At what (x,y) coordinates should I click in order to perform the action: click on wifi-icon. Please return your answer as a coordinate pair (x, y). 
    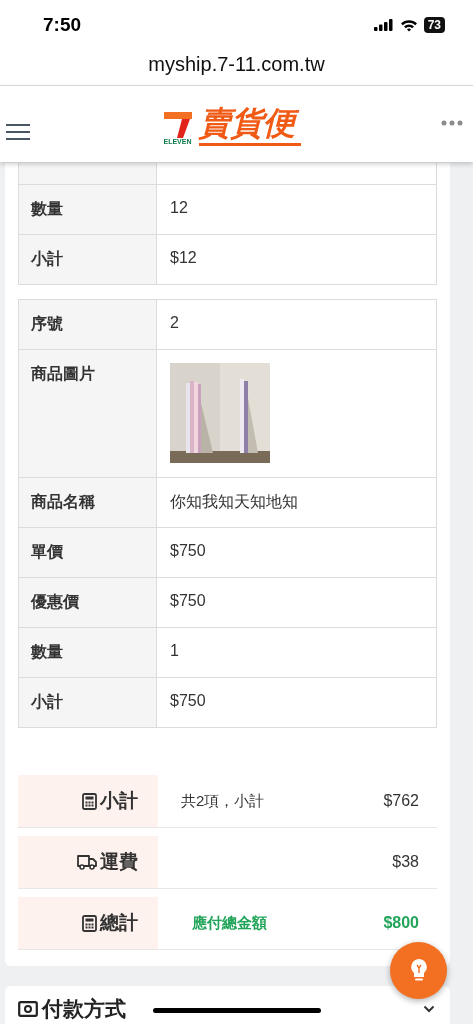
    Looking at the image, I should click on (408, 25).